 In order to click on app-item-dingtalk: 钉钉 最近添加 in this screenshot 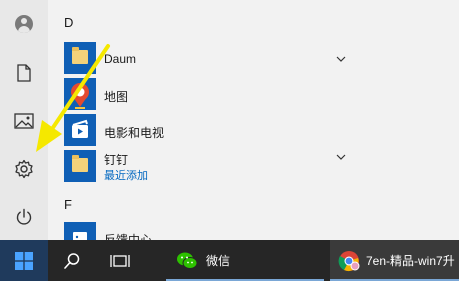, I will do `click(197, 166)`.